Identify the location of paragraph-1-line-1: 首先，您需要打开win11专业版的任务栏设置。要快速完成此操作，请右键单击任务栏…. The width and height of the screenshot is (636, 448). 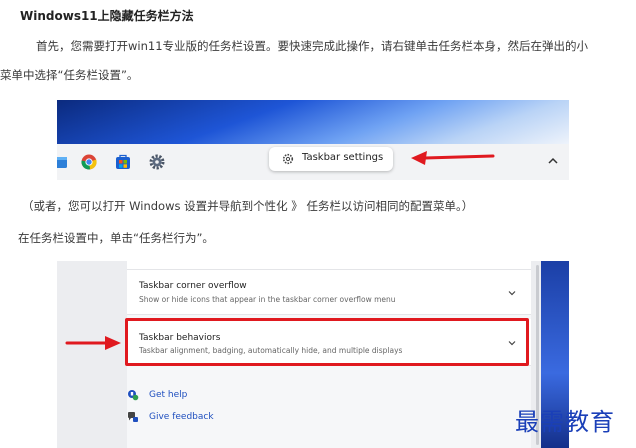
(312, 46).